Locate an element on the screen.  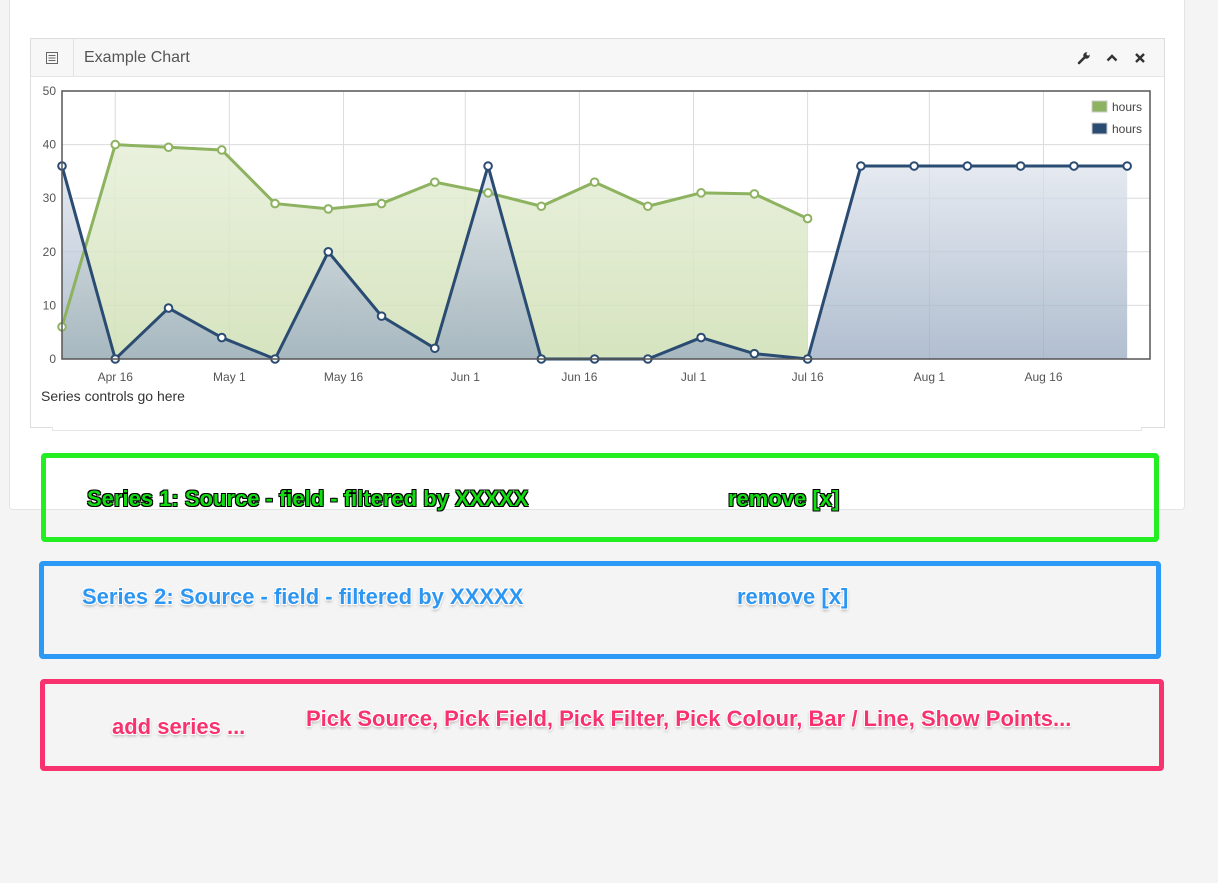
series-1-remove-button: remove [x] is located at coordinates (783, 499).